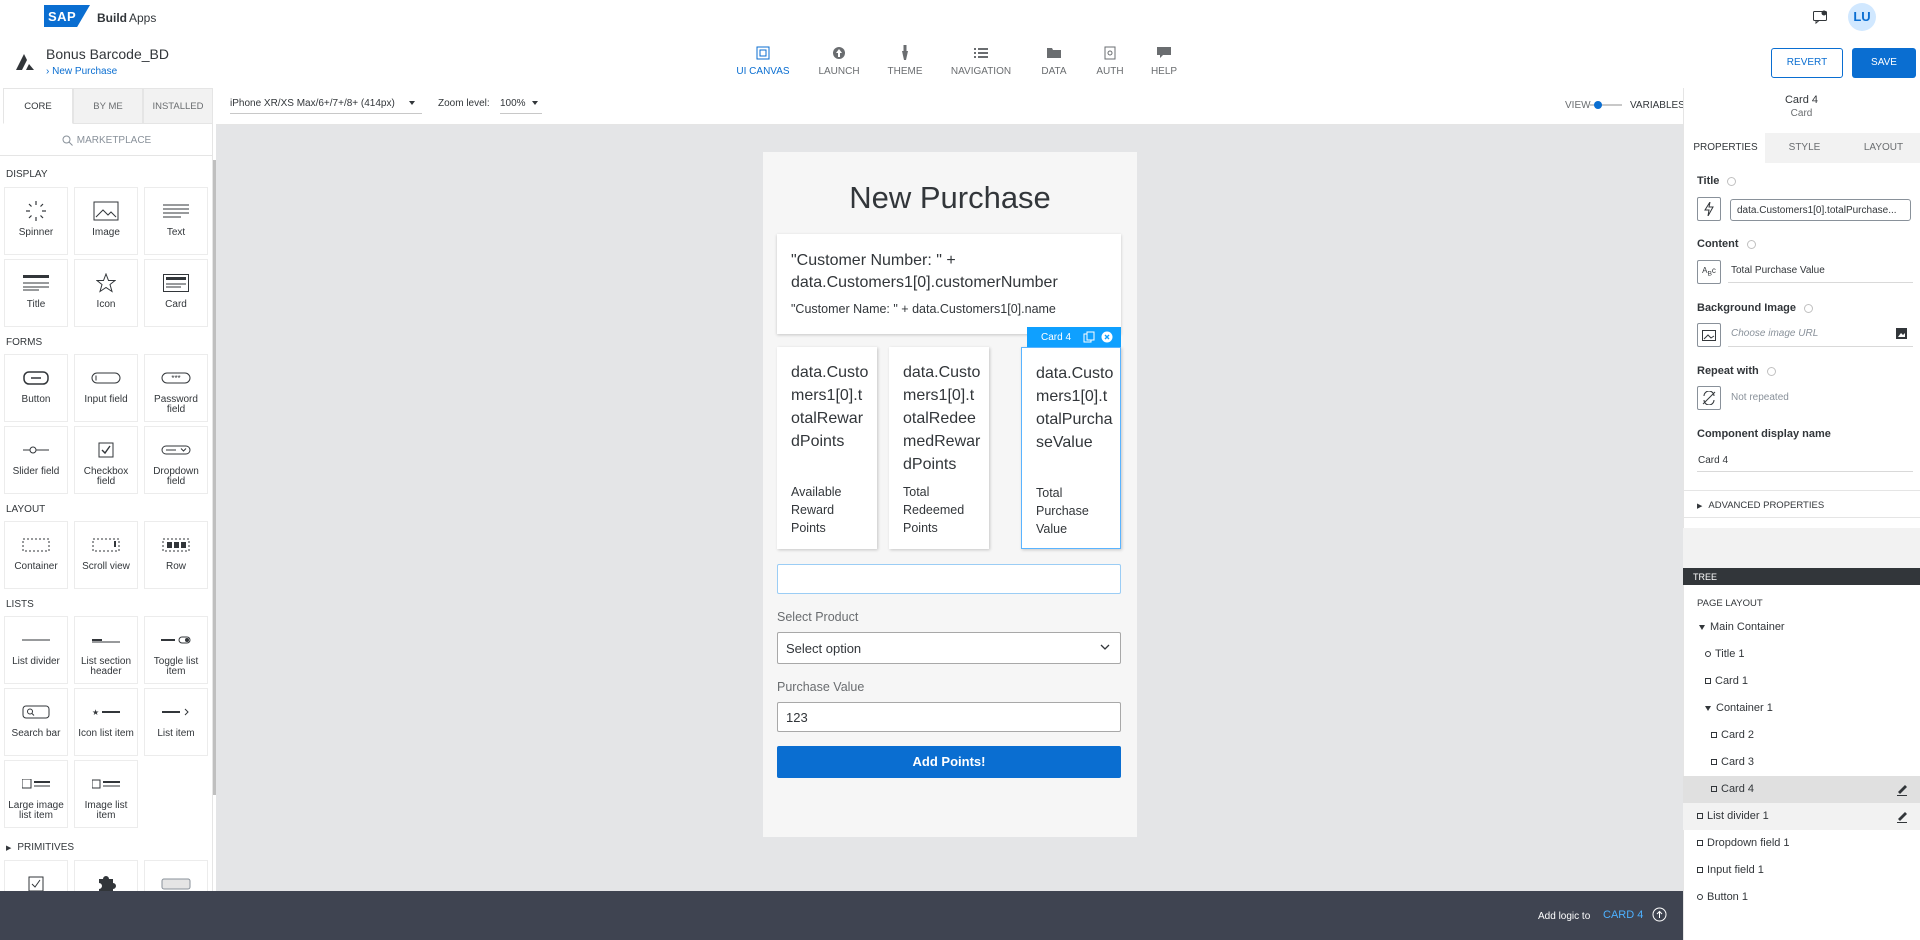 The image size is (1920, 940). I want to click on component-search-bar: Search bar, so click(36, 722).